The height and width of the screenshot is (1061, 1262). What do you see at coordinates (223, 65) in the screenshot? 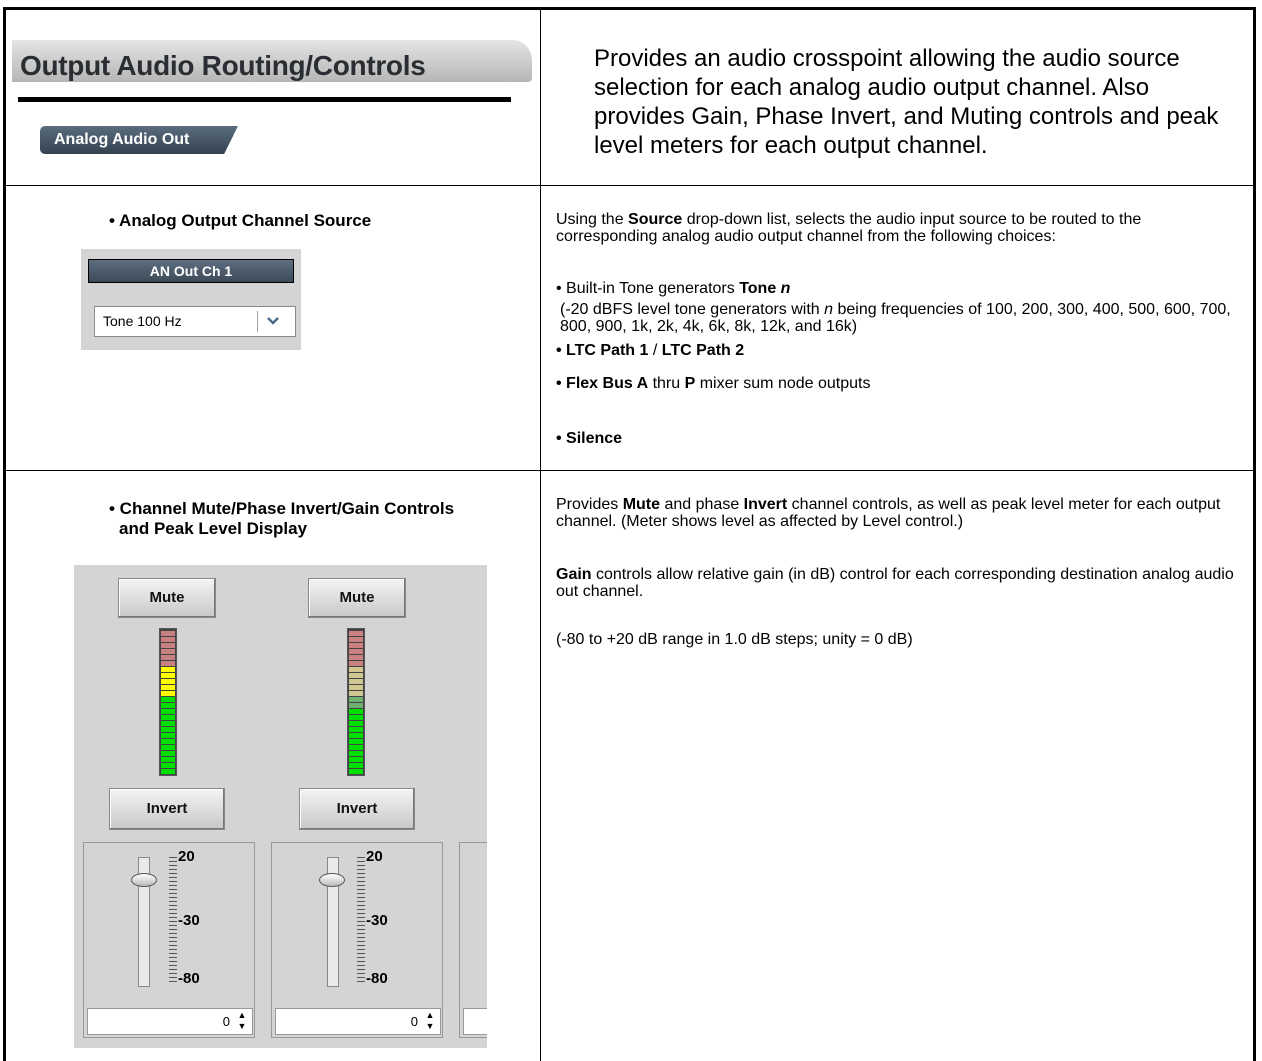
I see `page-title: Output Audio Routing/Controls` at bounding box center [223, 65].